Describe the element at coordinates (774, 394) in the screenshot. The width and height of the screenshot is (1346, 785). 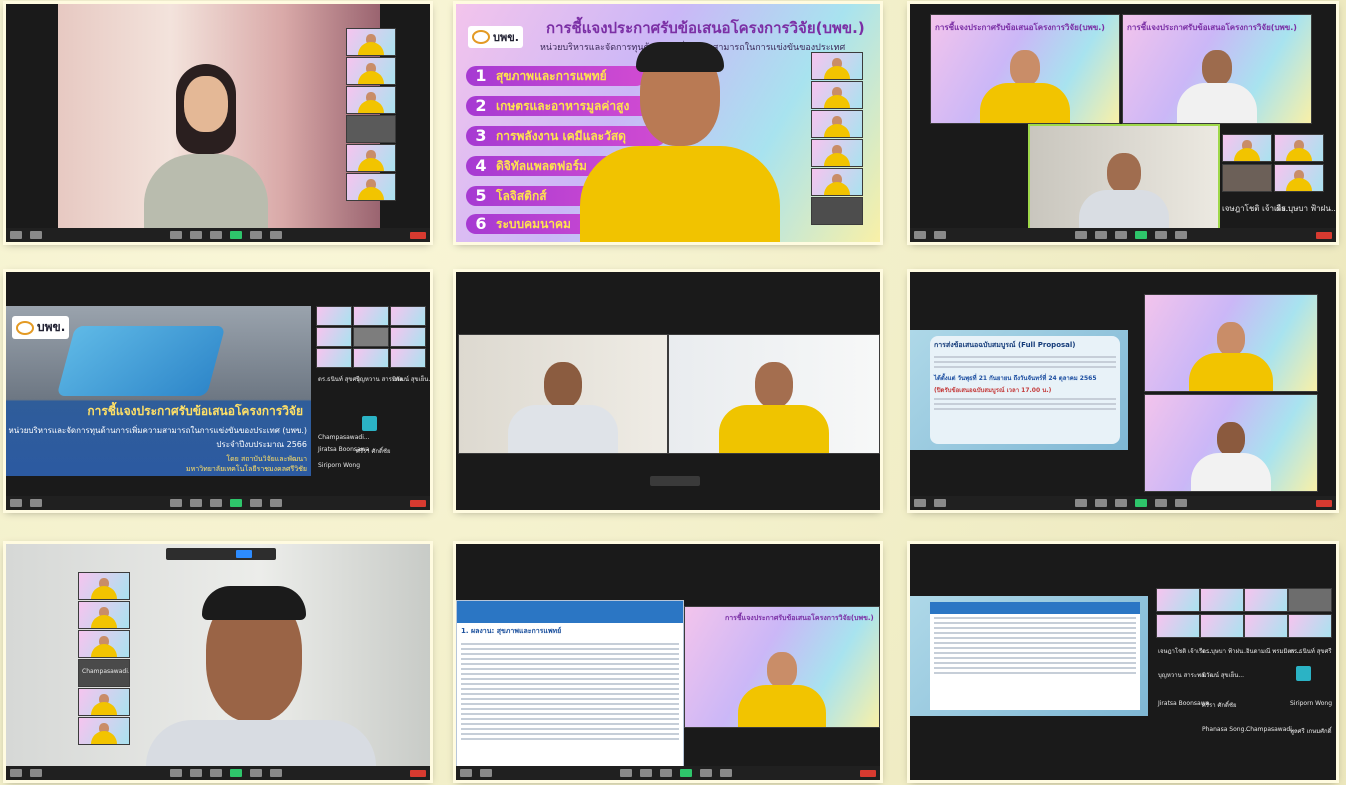
I see `video-participant-b` at that location.